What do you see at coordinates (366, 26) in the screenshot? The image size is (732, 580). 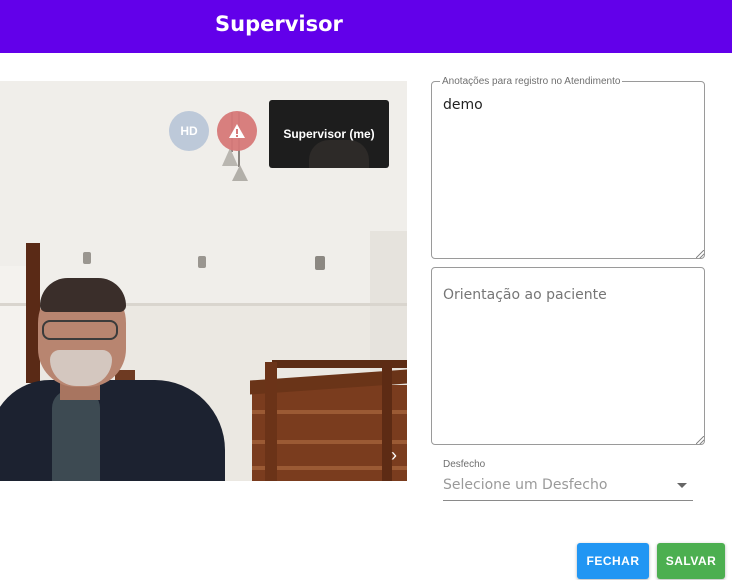 I see `app-header: Supervisor` at bounding box center [366, 26].